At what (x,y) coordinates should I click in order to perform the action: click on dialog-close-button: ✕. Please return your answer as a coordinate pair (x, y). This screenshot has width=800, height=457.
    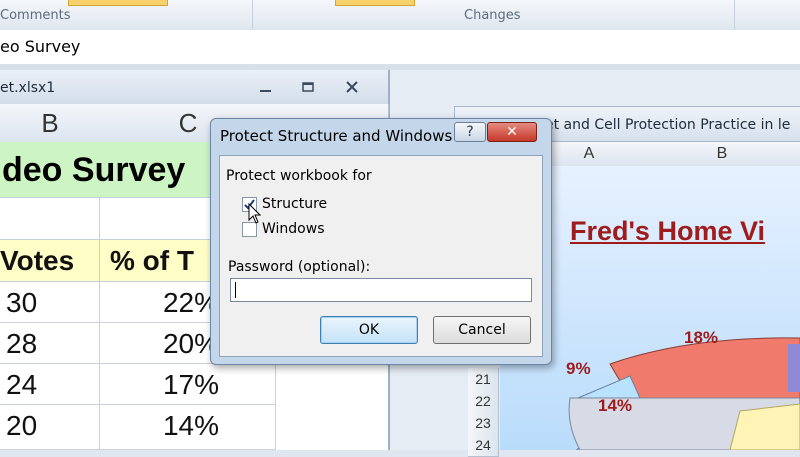
    Looking at the image, I should click on (512, 132).